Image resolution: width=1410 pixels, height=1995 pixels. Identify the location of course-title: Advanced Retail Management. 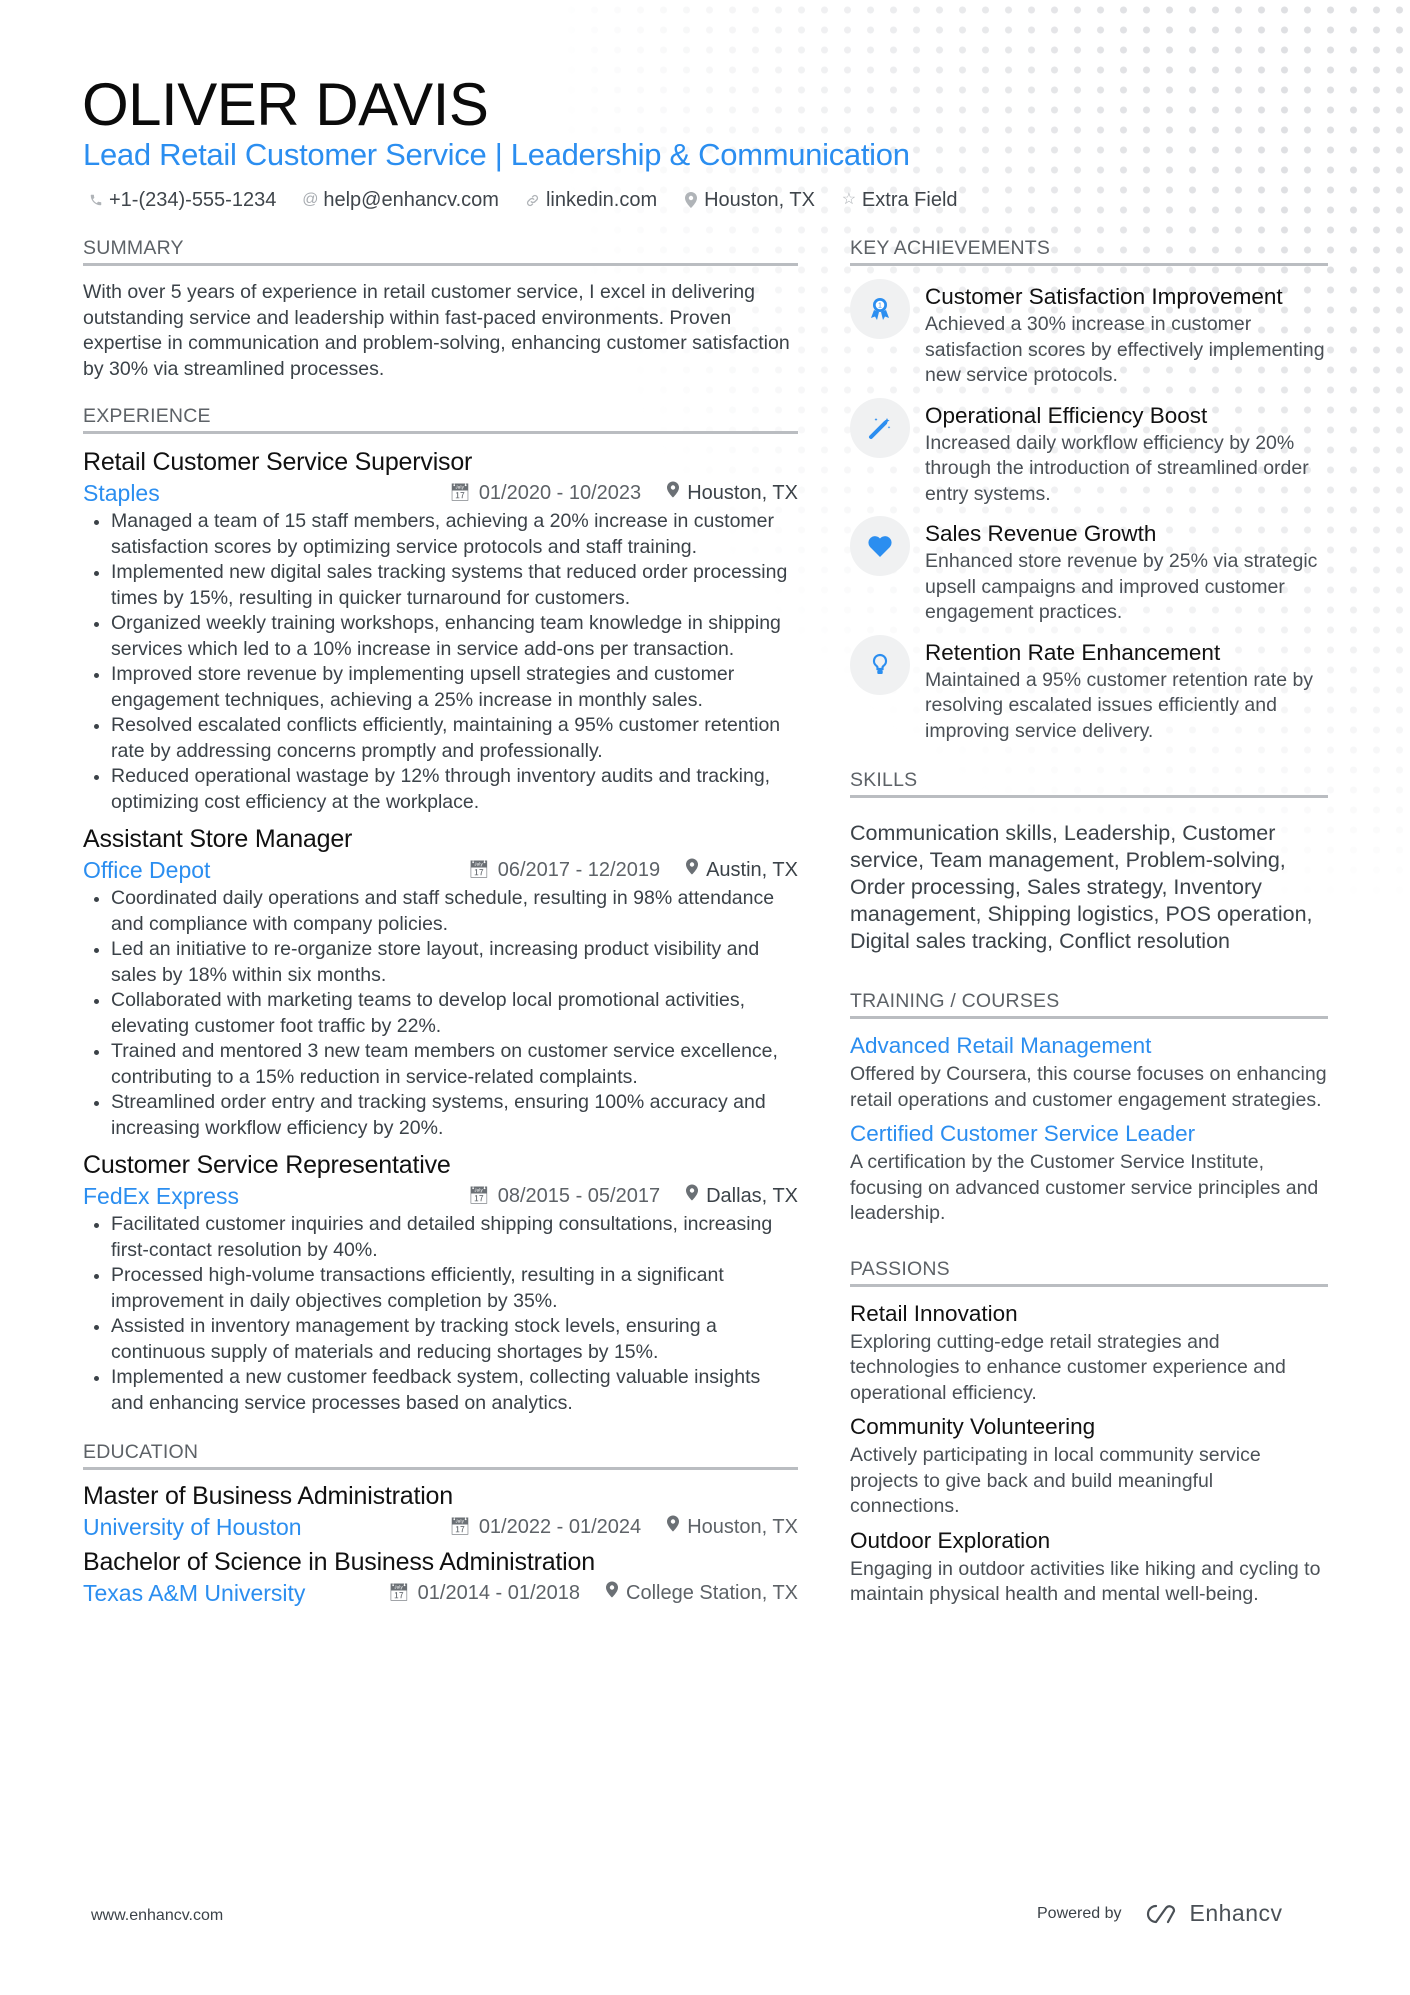
(1089, 1046).